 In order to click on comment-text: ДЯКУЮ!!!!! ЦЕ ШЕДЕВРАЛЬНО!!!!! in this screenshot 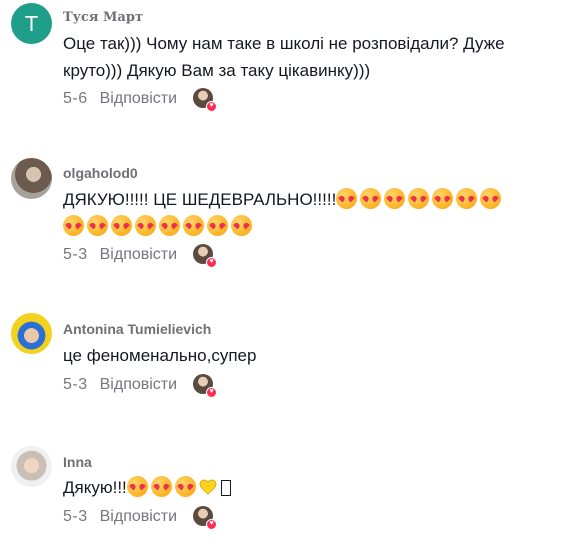, I will do `click(315, 213)`.